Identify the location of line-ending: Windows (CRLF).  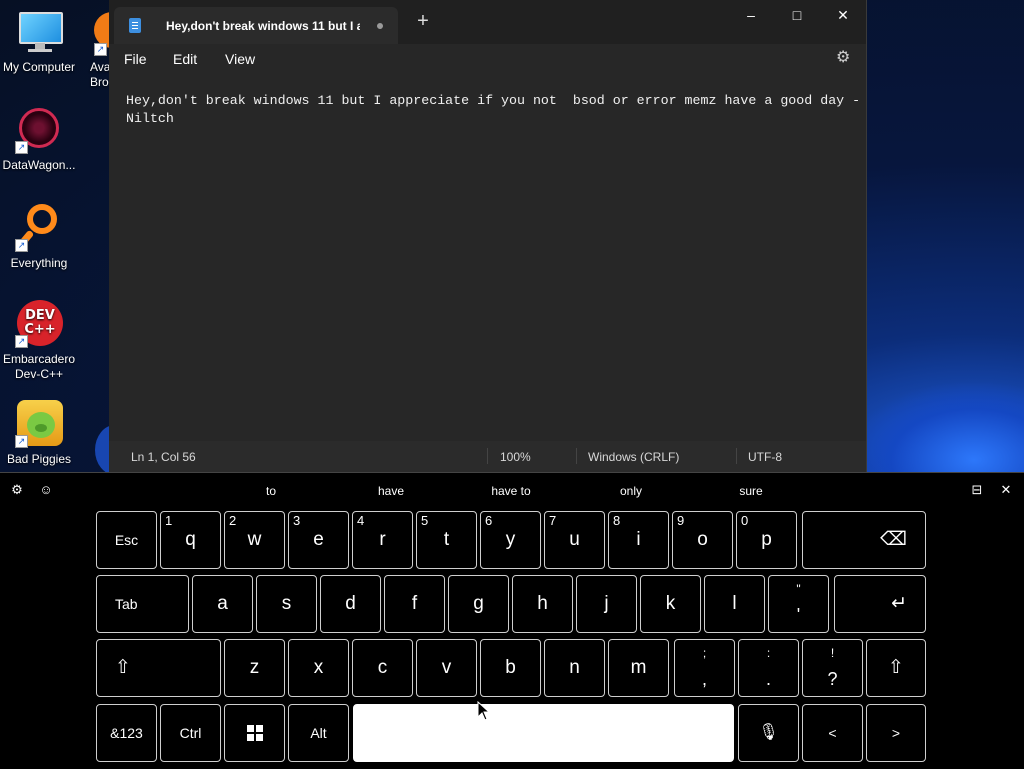
(633, 457).